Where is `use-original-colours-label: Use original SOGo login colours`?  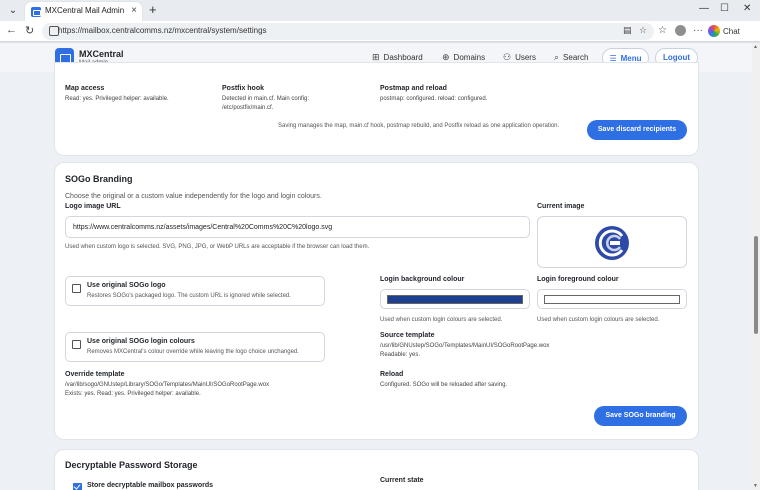 use-original-colours-label: Use original SOGo login colours is located at coordinates (141, 341).